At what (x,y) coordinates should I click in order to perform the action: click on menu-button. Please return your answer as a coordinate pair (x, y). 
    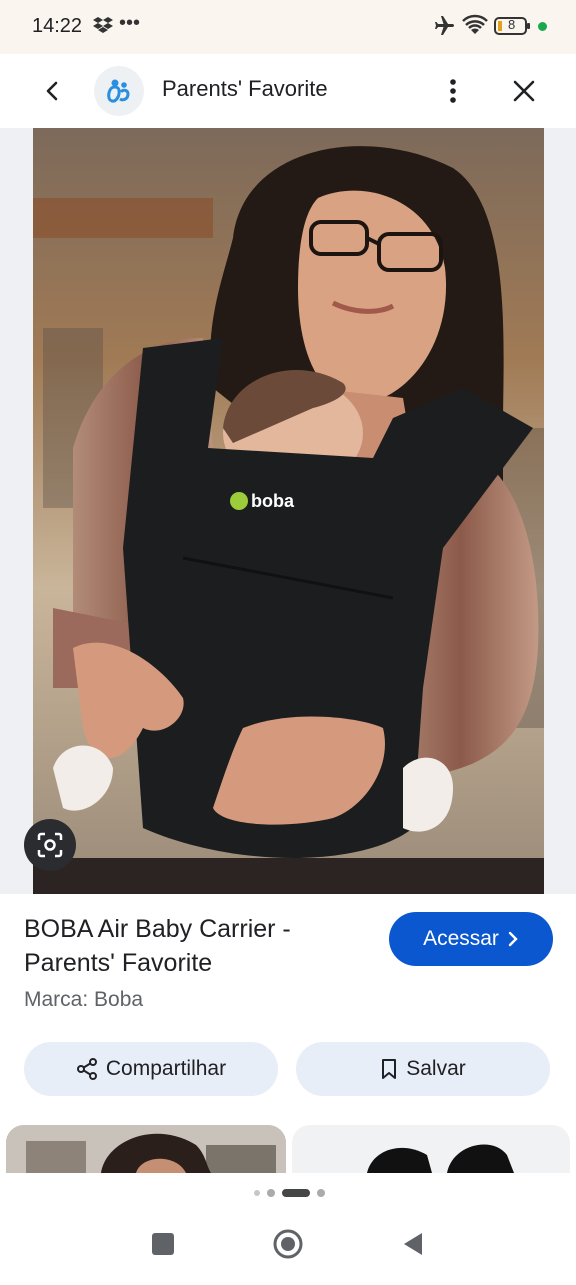
    Looking at the image, I should click on (453, 91).